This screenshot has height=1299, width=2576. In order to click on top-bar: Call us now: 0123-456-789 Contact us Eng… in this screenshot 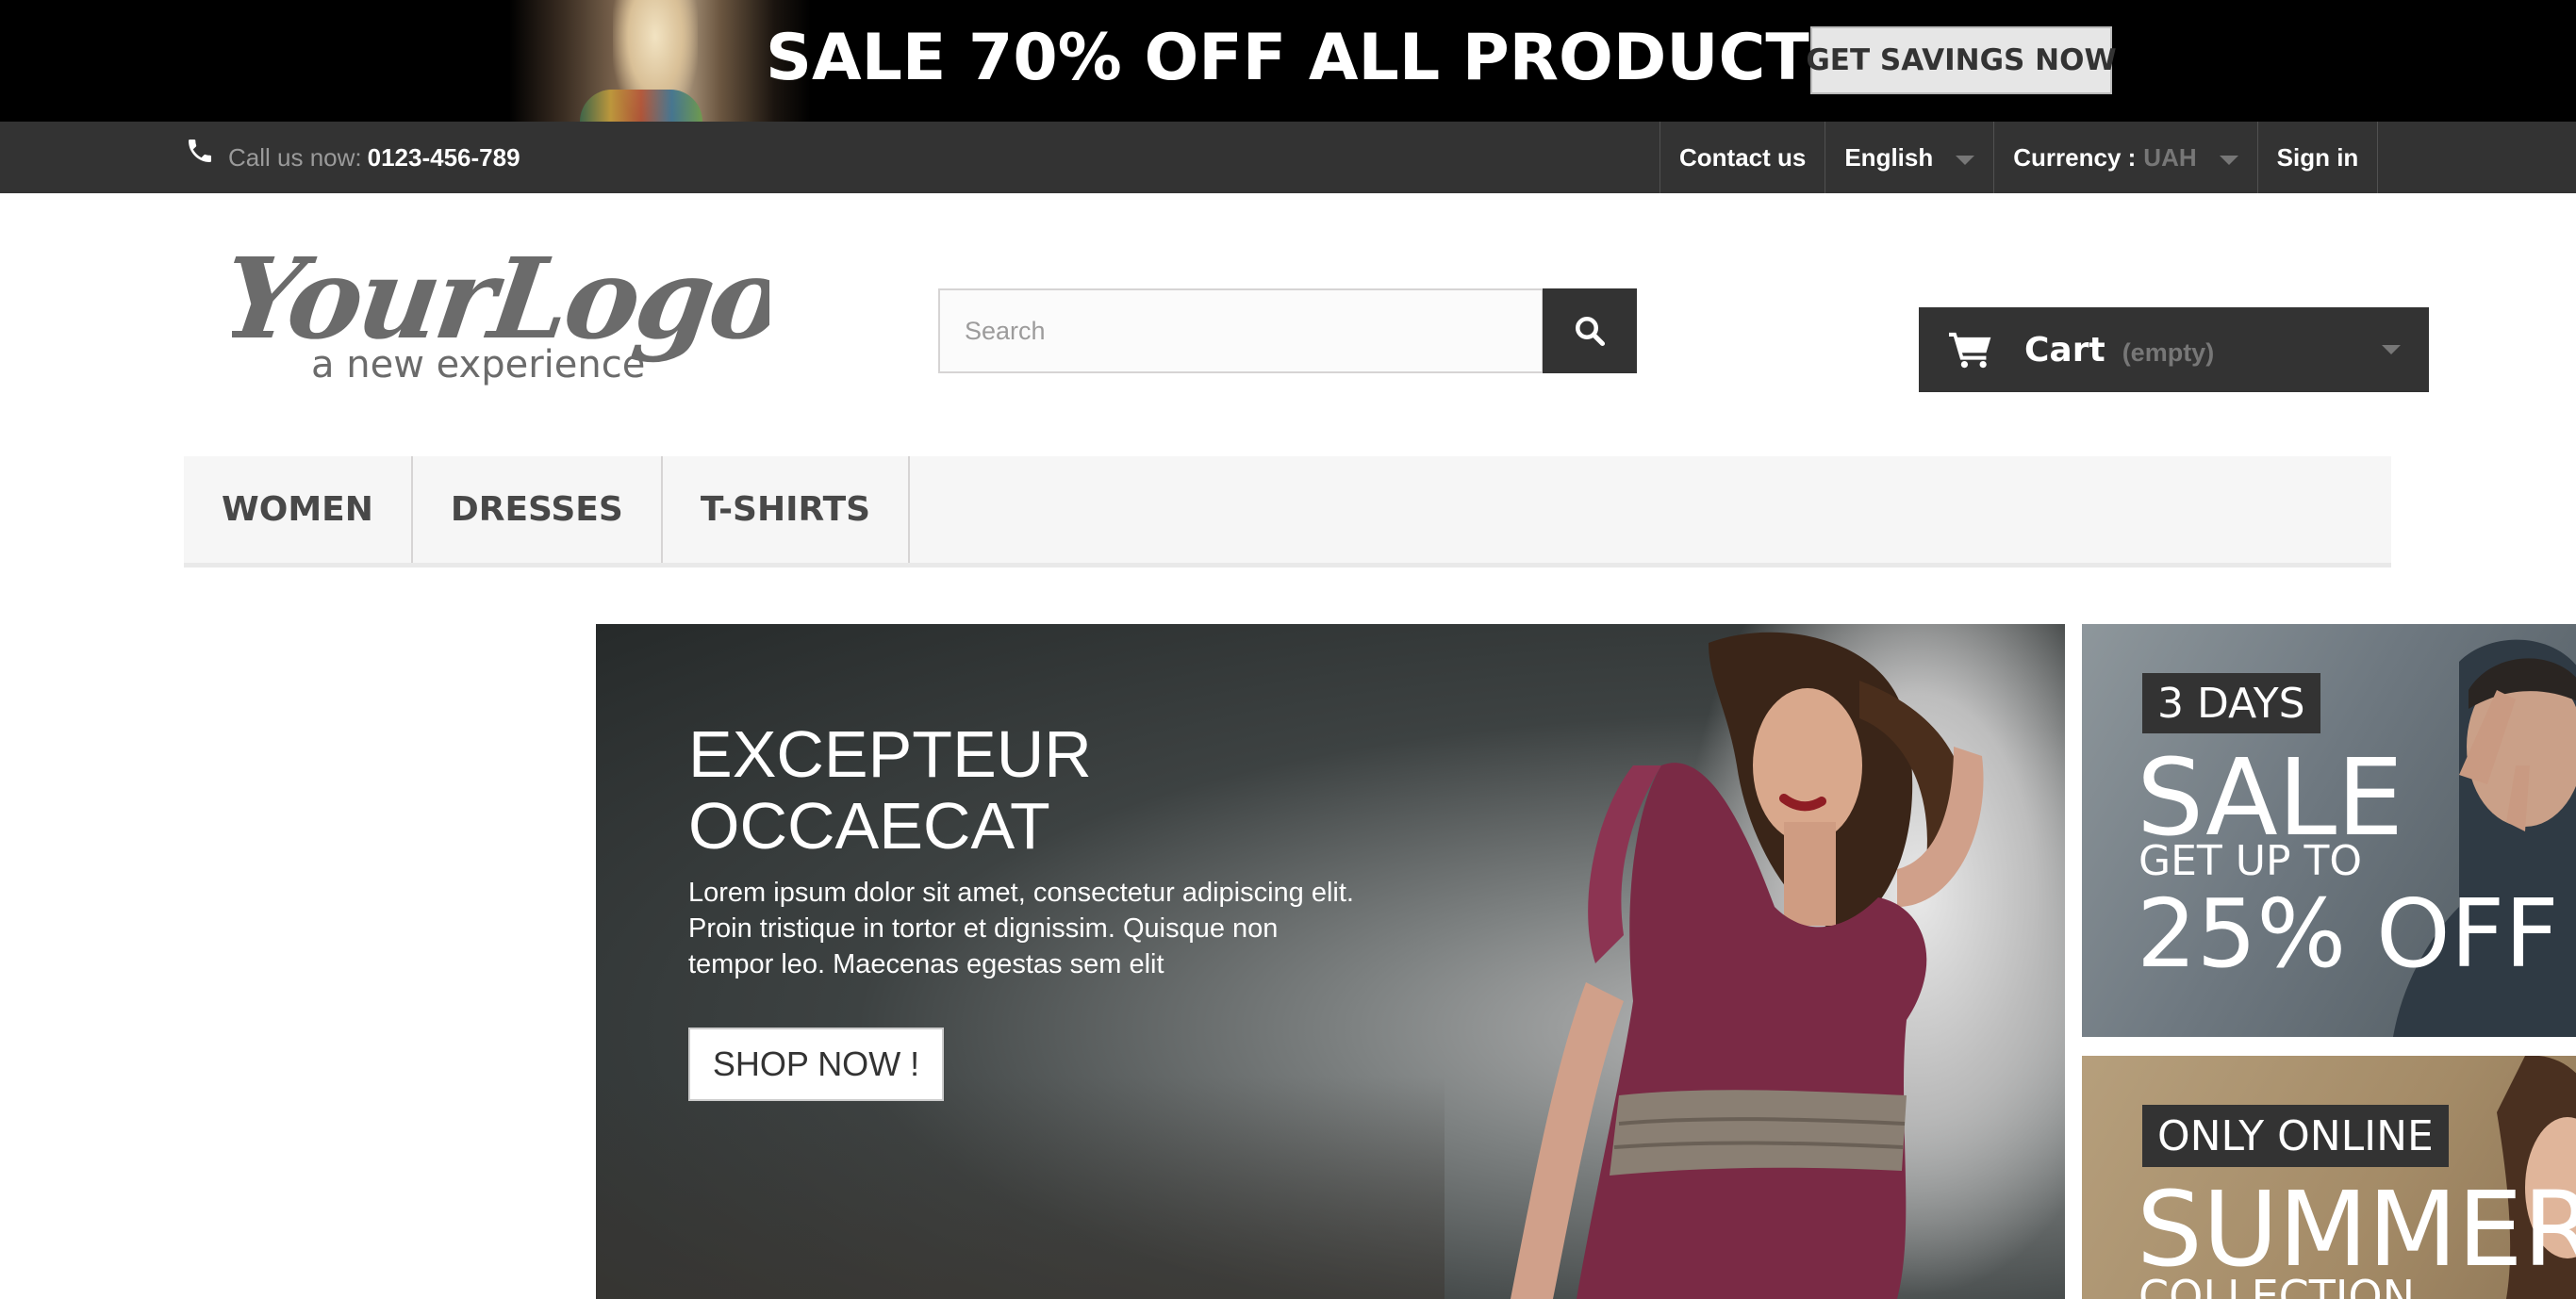, I will do `click(1288, 157)`.